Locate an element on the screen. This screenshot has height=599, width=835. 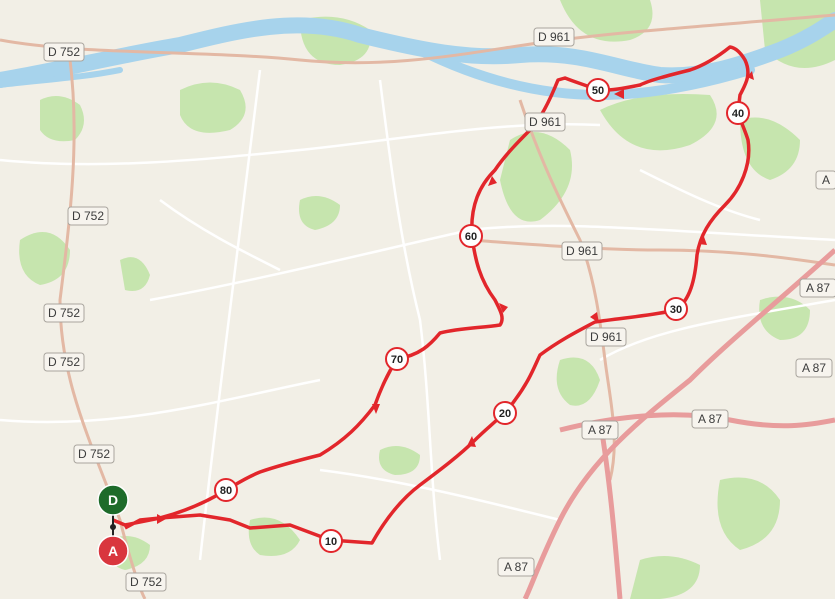
road-label-a-edge: A is located at coordinates (825, 180).